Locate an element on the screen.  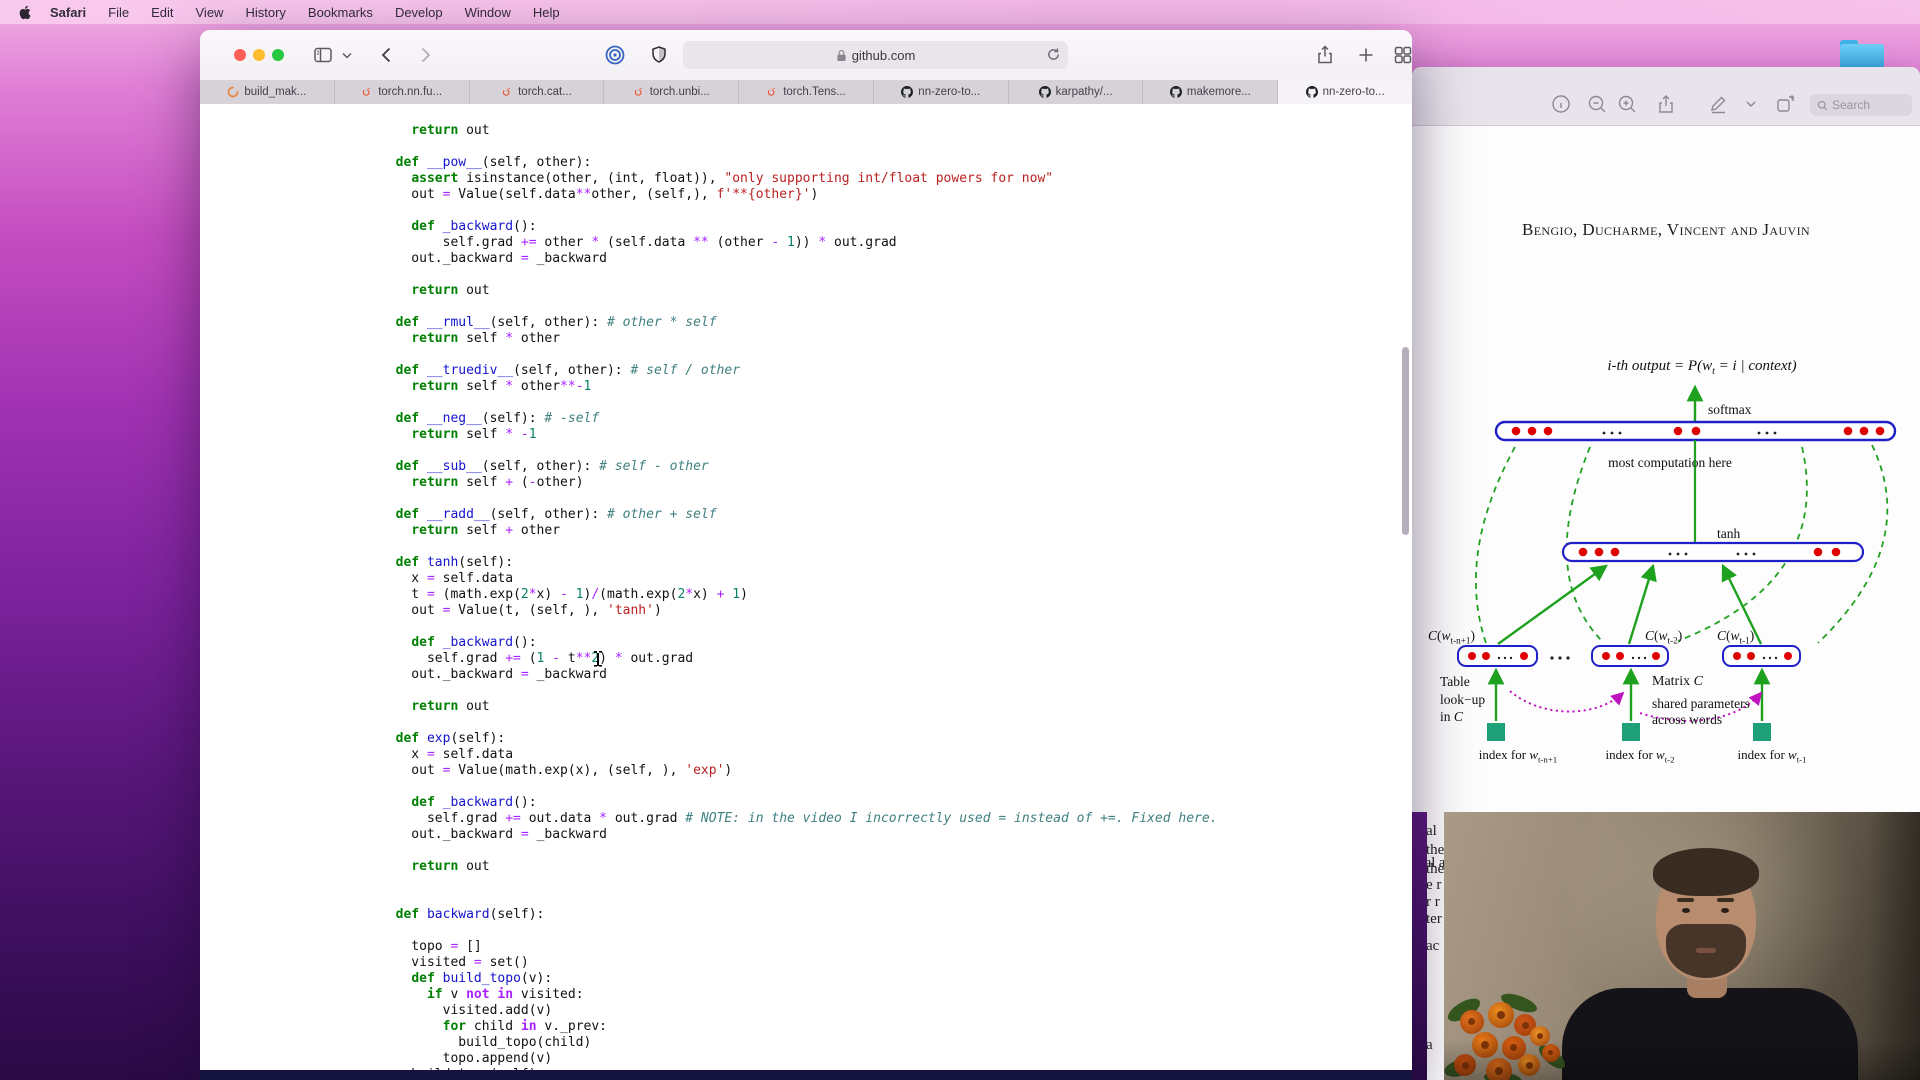
person-mouth is located at coordinates (1706, 950).